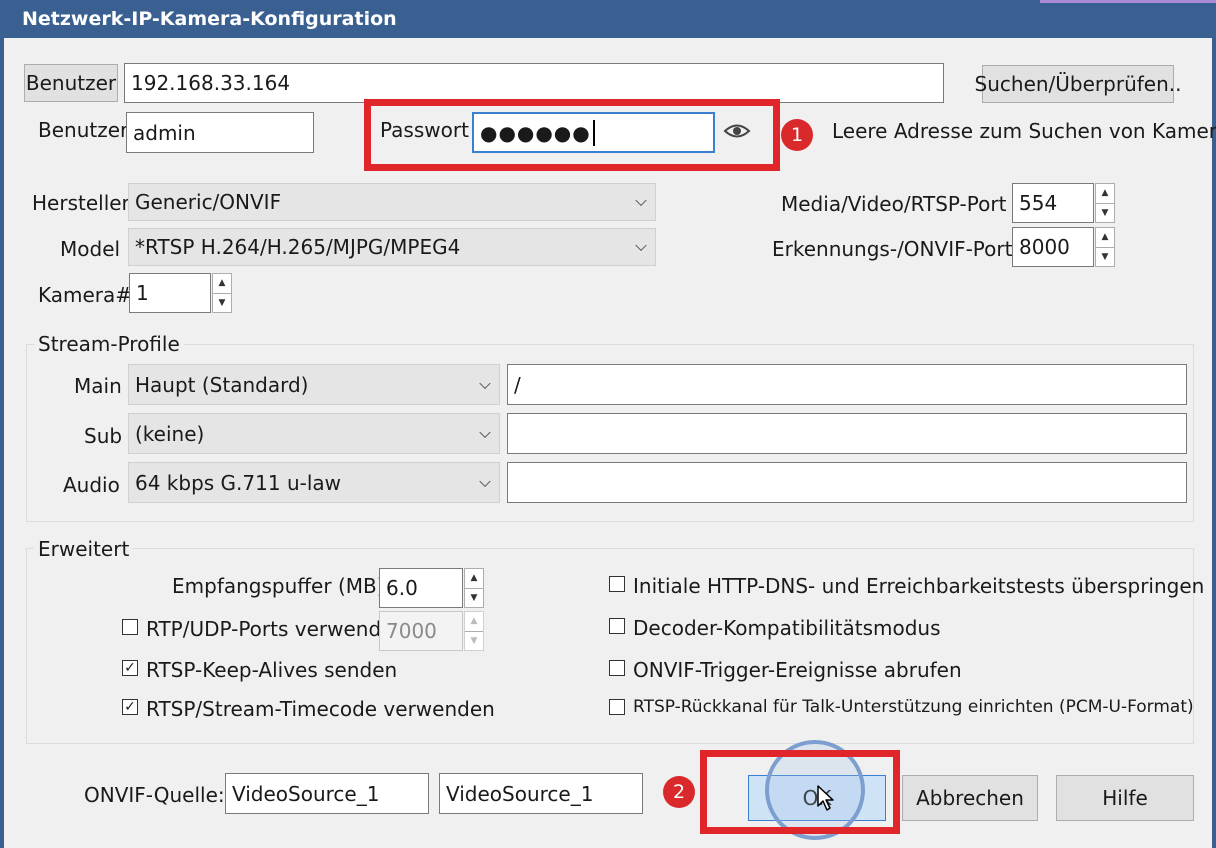 This screenshot has width=1216, height=848. Describe the element at coordinates (787, 628) in the screenshot. I see `decoder-compat-label: Decoder-Kompatibilitätsmodus` at that location.